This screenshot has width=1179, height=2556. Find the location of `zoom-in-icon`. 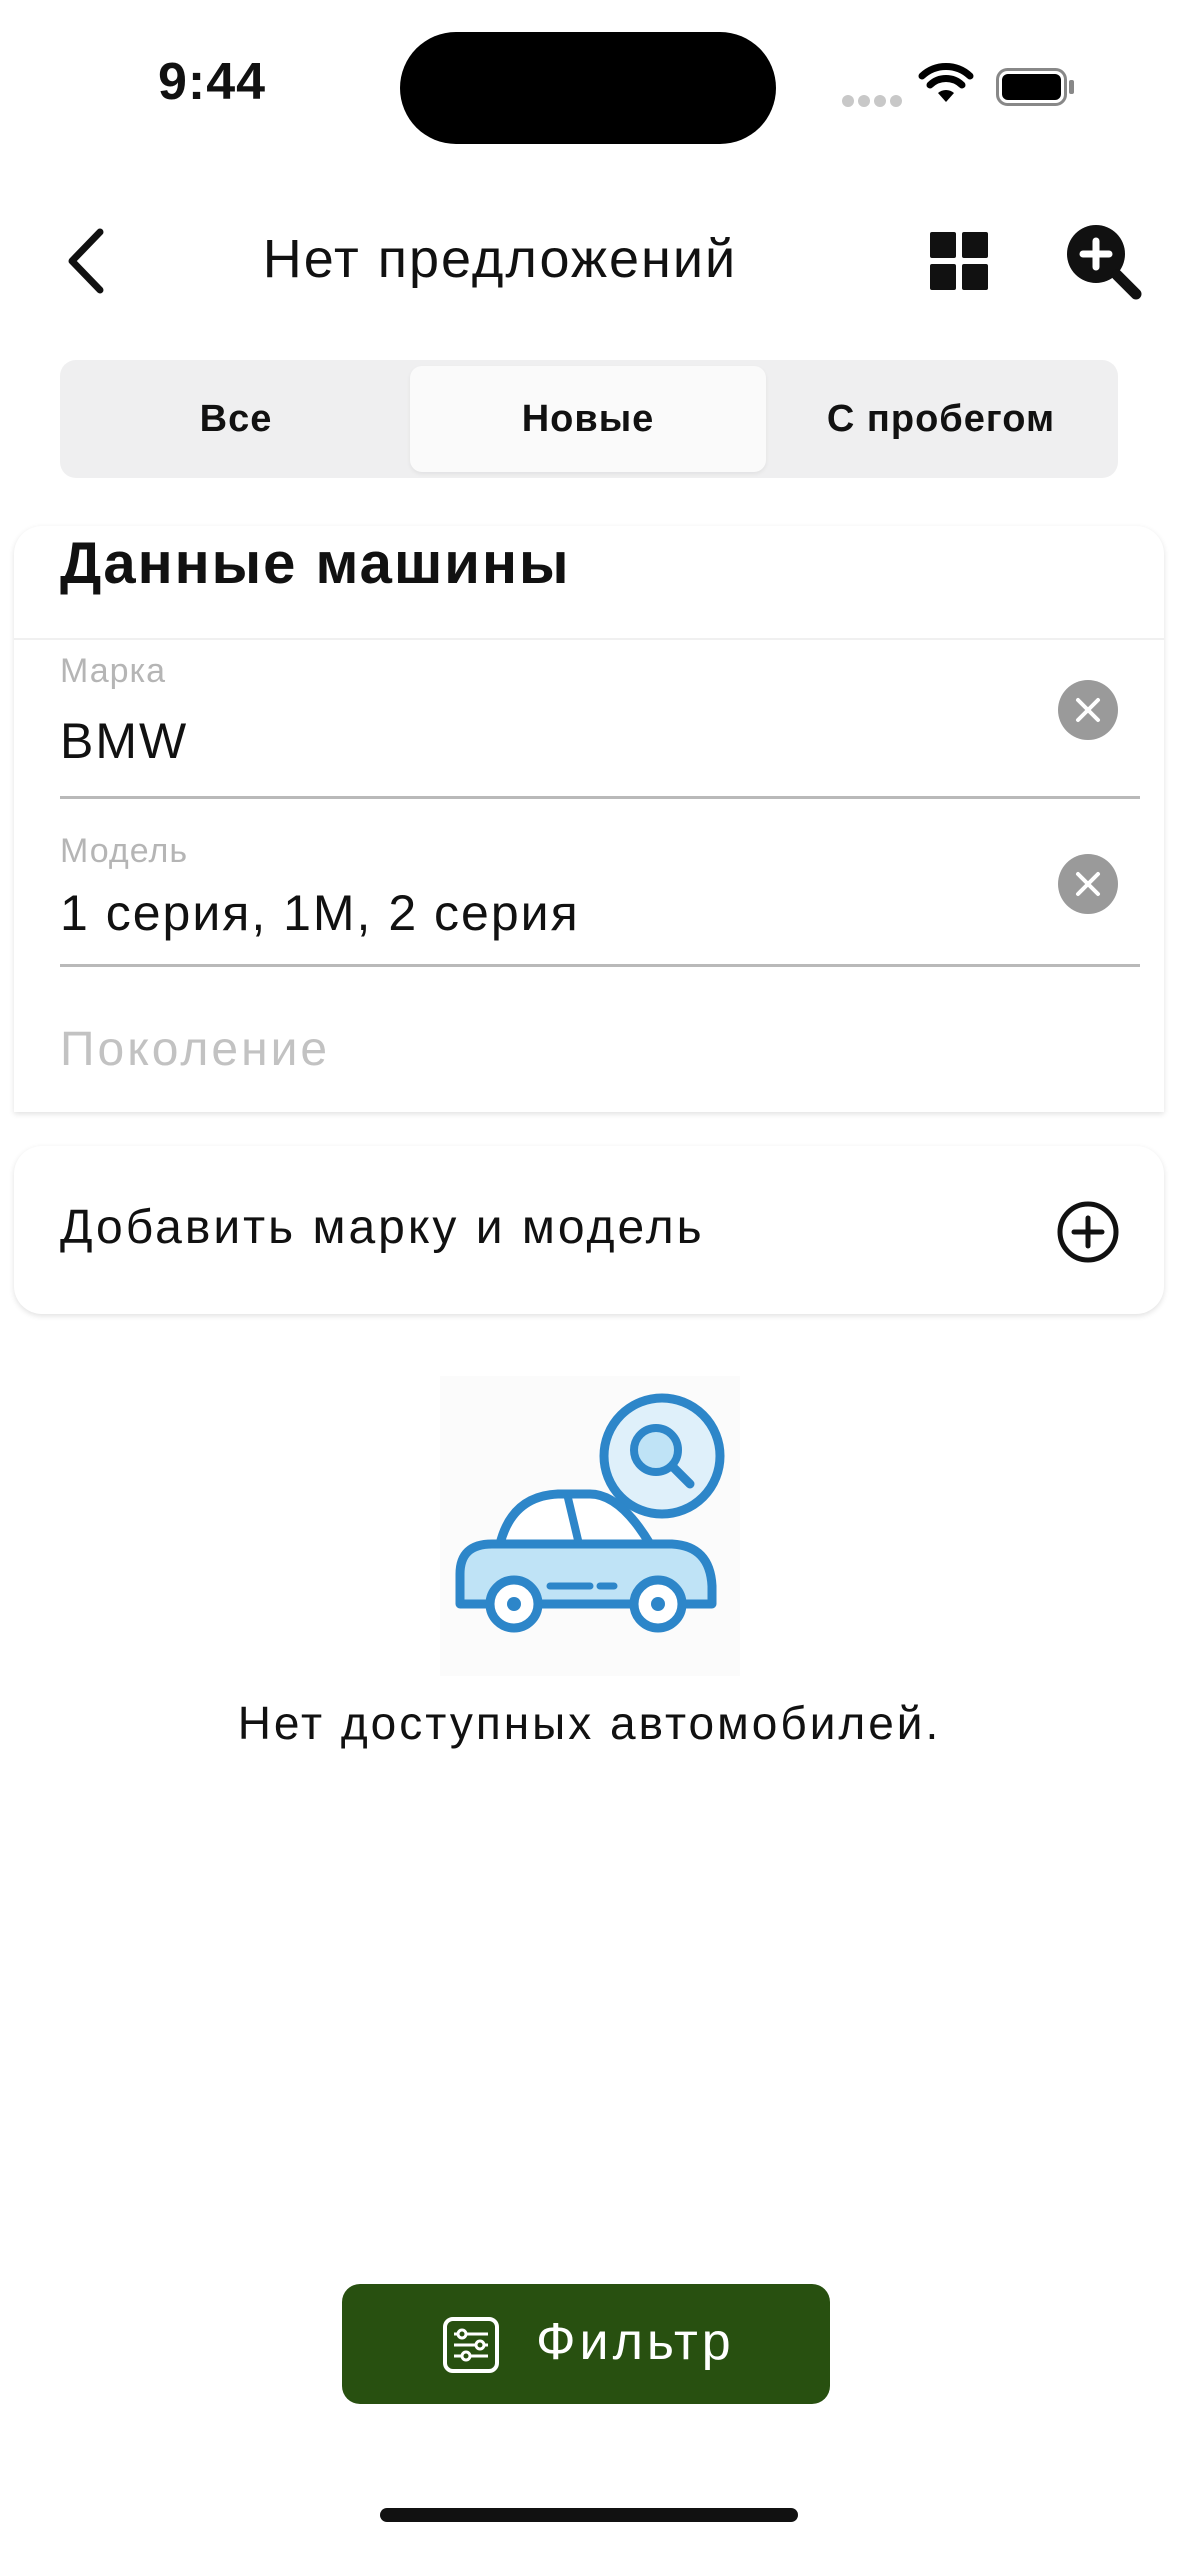

zoom-in-icon is located at coordinates (1103, 261).